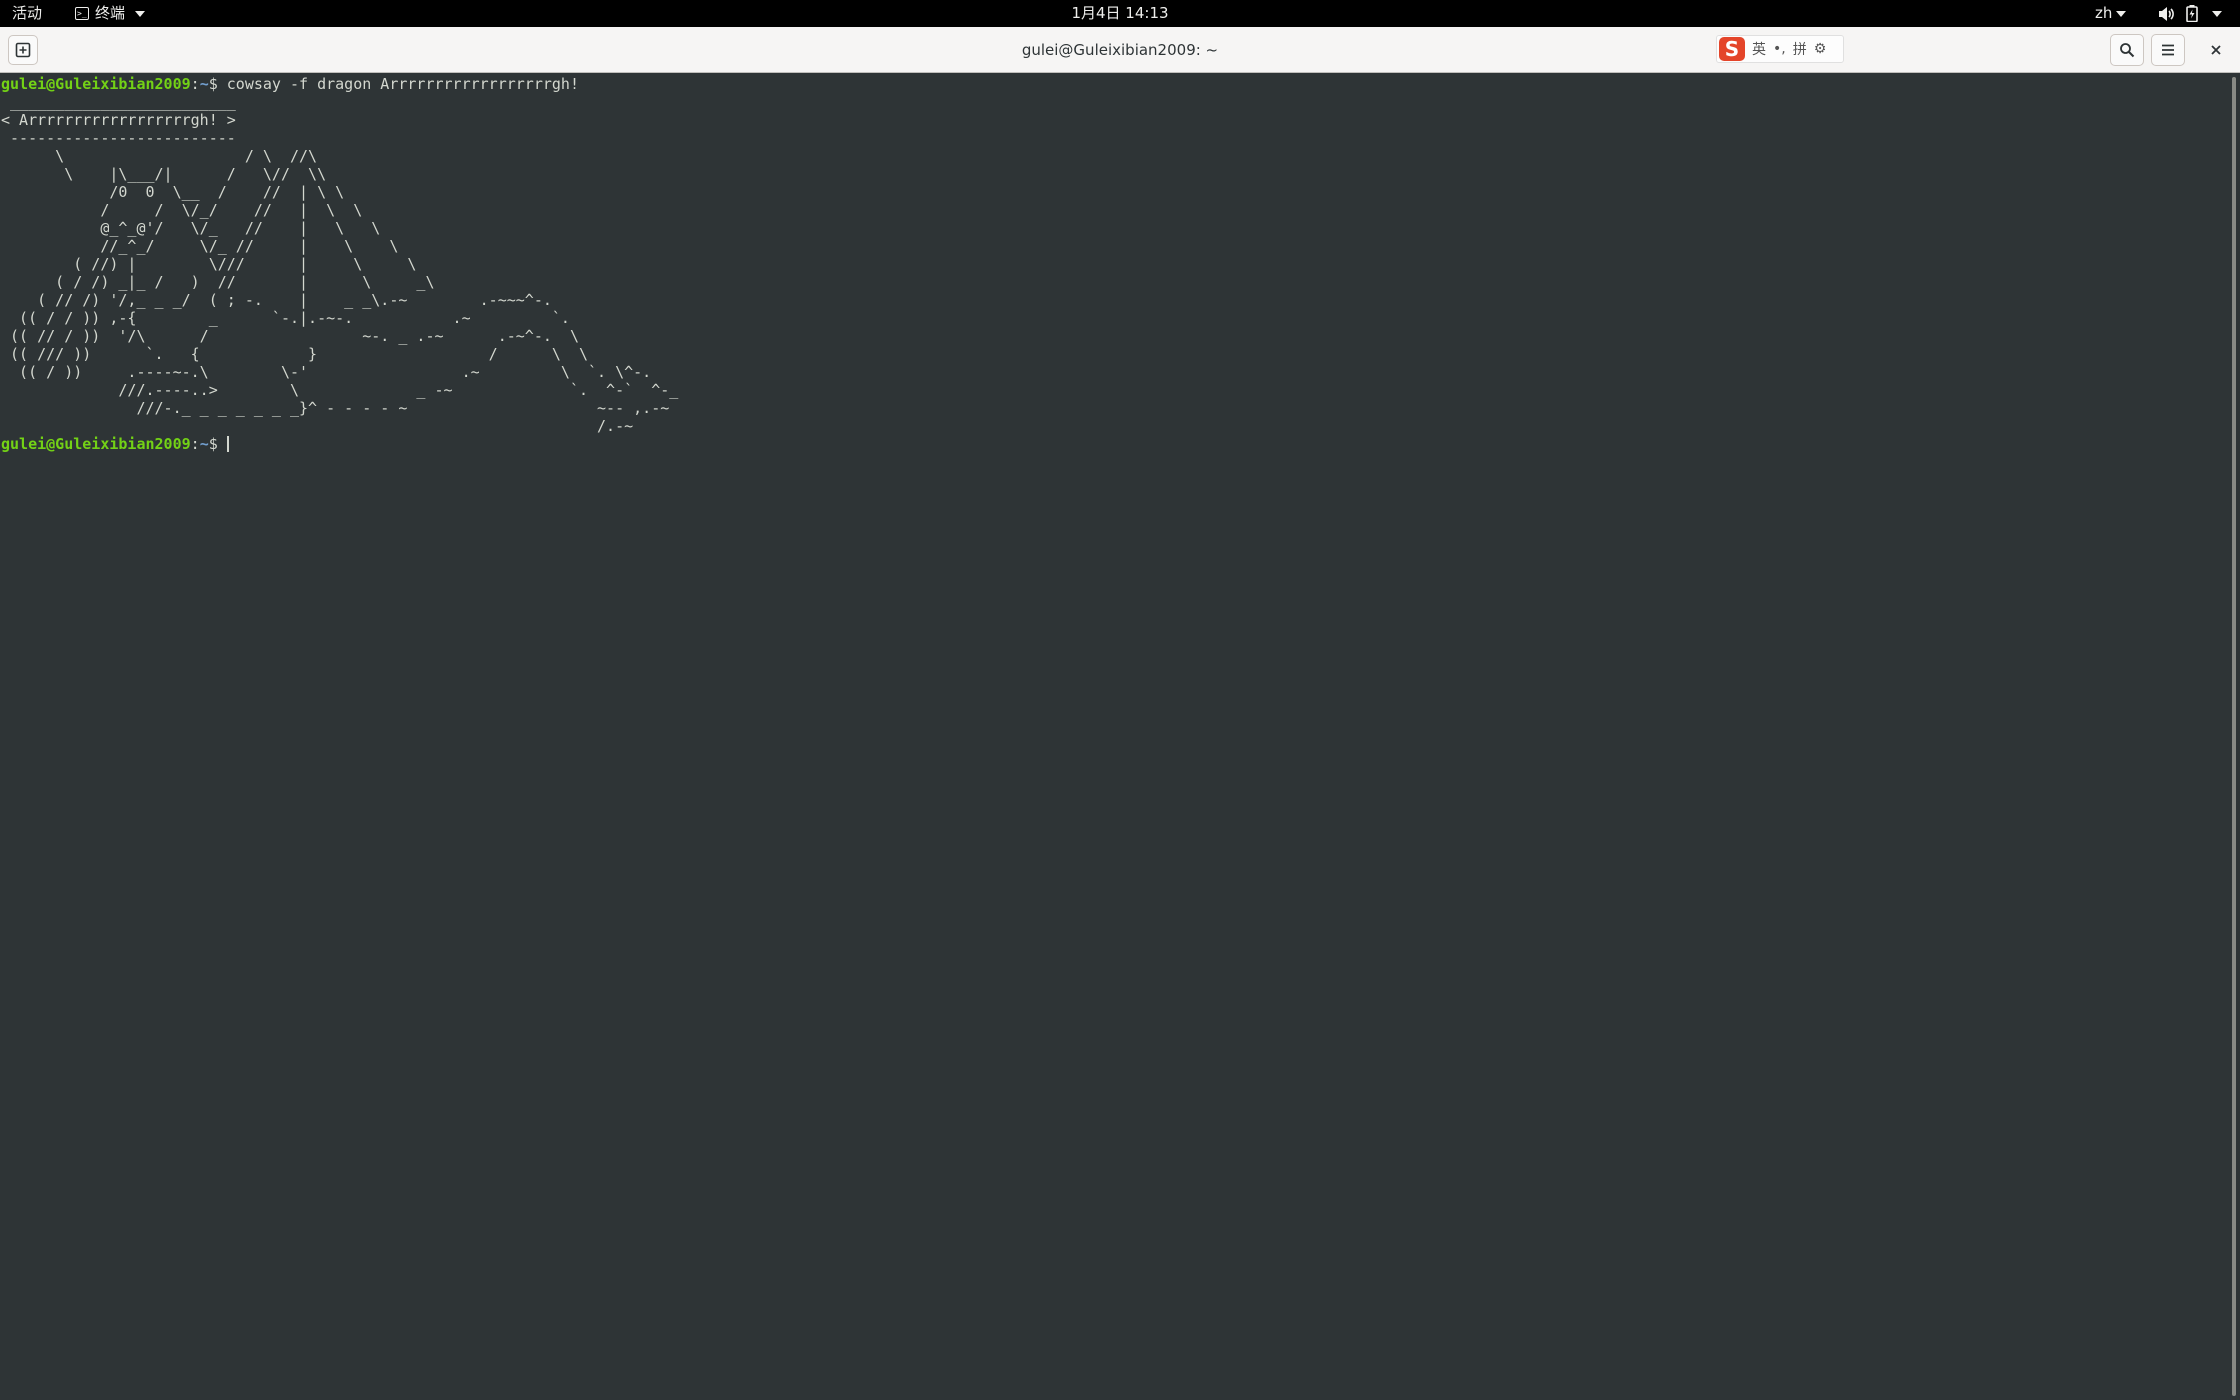 This screenshot has width=2240, height=1400. I want to click on ime-mode-toggle: 英, so click(1759, 49).